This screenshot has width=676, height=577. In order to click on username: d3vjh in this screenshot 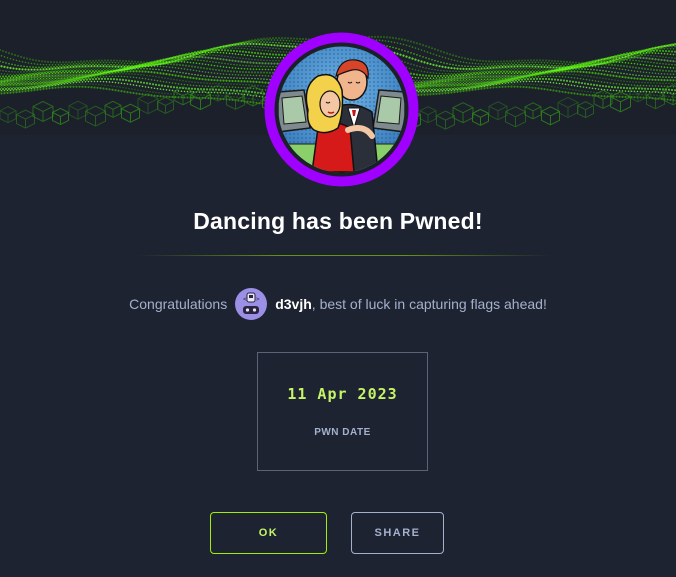, I will do `click(293, 304)`.